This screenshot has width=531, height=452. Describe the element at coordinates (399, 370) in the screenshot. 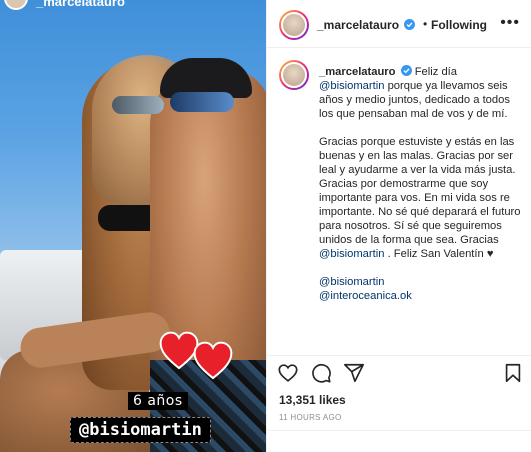

I see `action-bar` at that location.